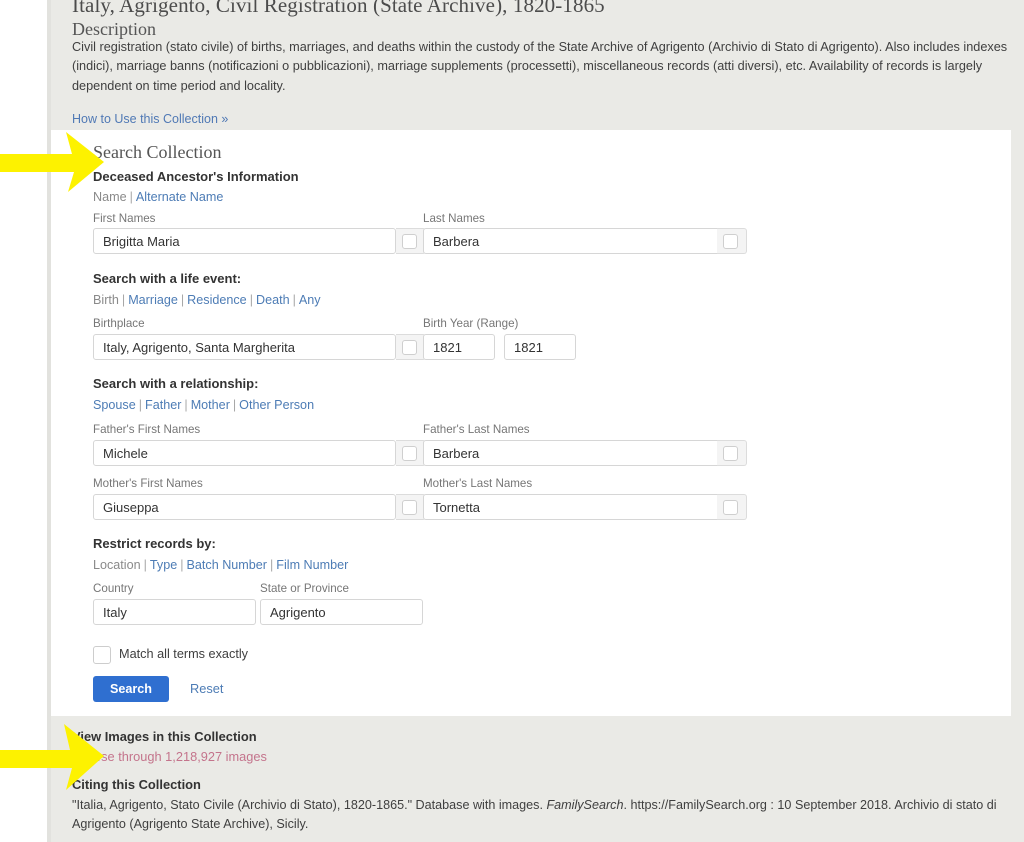 This screenshot has height=842, width=1024. What do you see at coordinates (119, 323) in the screenshot?
I see `label-birthplace: Birthplace` at bounding box center [119, 323].